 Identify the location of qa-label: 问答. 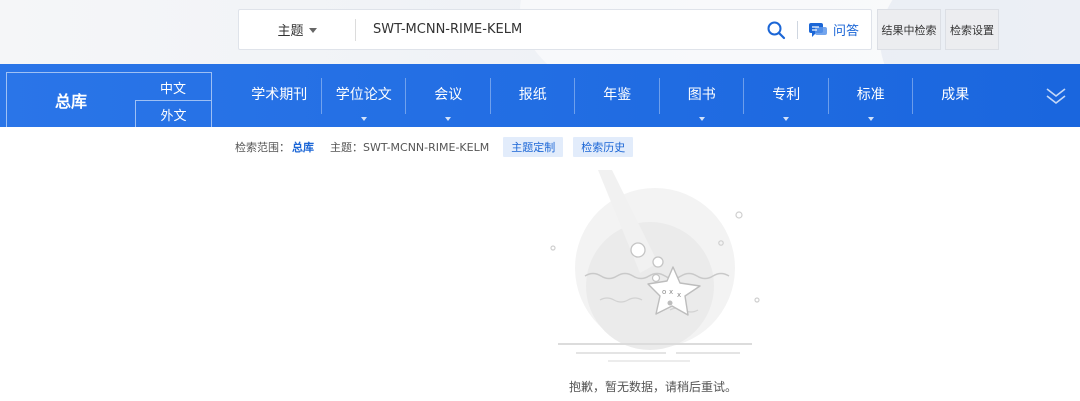
(845, 31).